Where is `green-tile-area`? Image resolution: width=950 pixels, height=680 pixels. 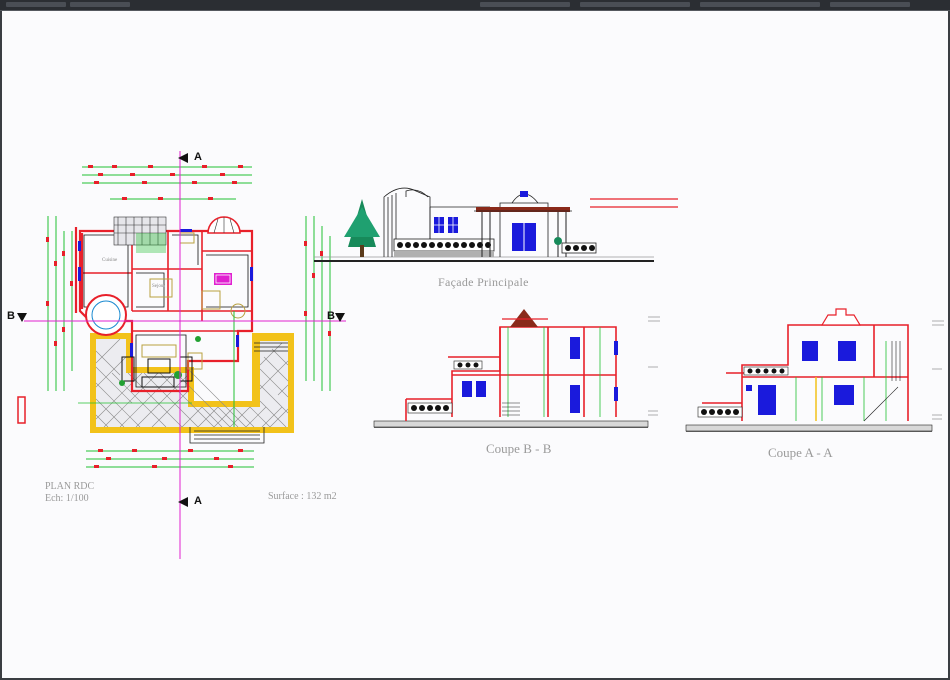
green-tile-area is located at coordinates (151, 243).